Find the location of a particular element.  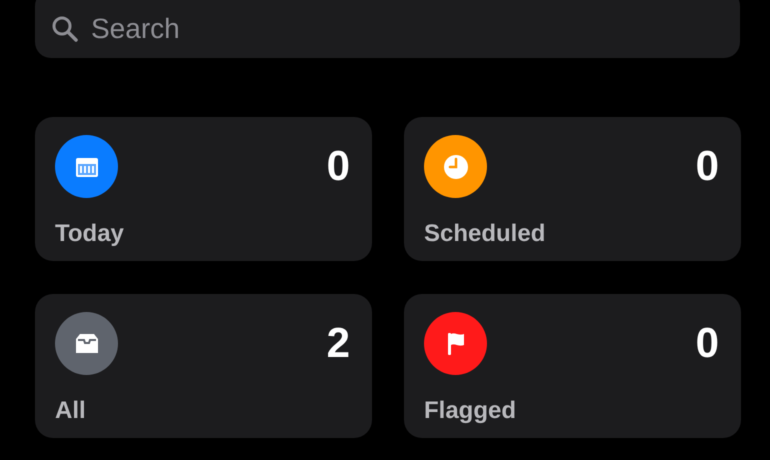

list-label: Flagged is located at coordinates (471, 411).